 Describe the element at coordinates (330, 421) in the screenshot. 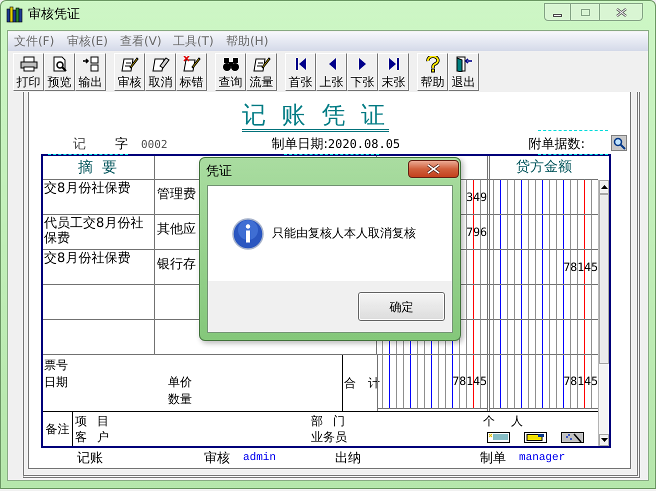

I see `department-label: 部 门` at that location.